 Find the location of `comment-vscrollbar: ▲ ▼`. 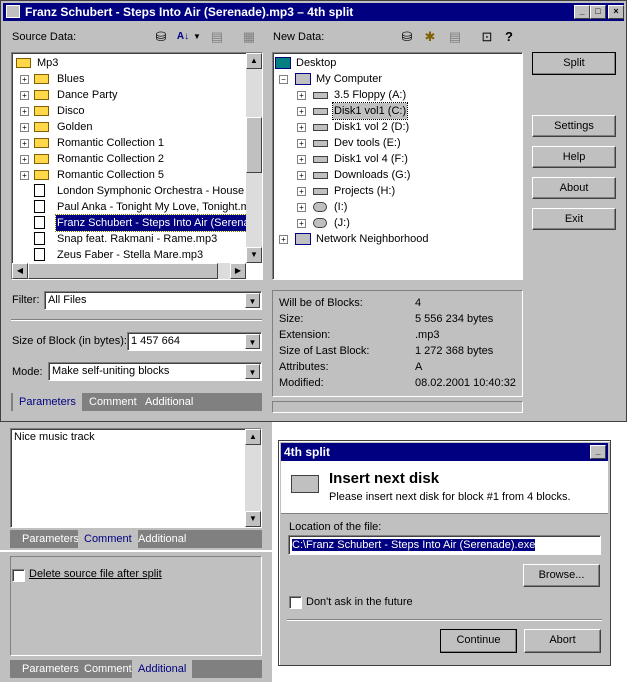

comment-vscrollbar: ▲ ▼ is located at coordinates (253, 478).